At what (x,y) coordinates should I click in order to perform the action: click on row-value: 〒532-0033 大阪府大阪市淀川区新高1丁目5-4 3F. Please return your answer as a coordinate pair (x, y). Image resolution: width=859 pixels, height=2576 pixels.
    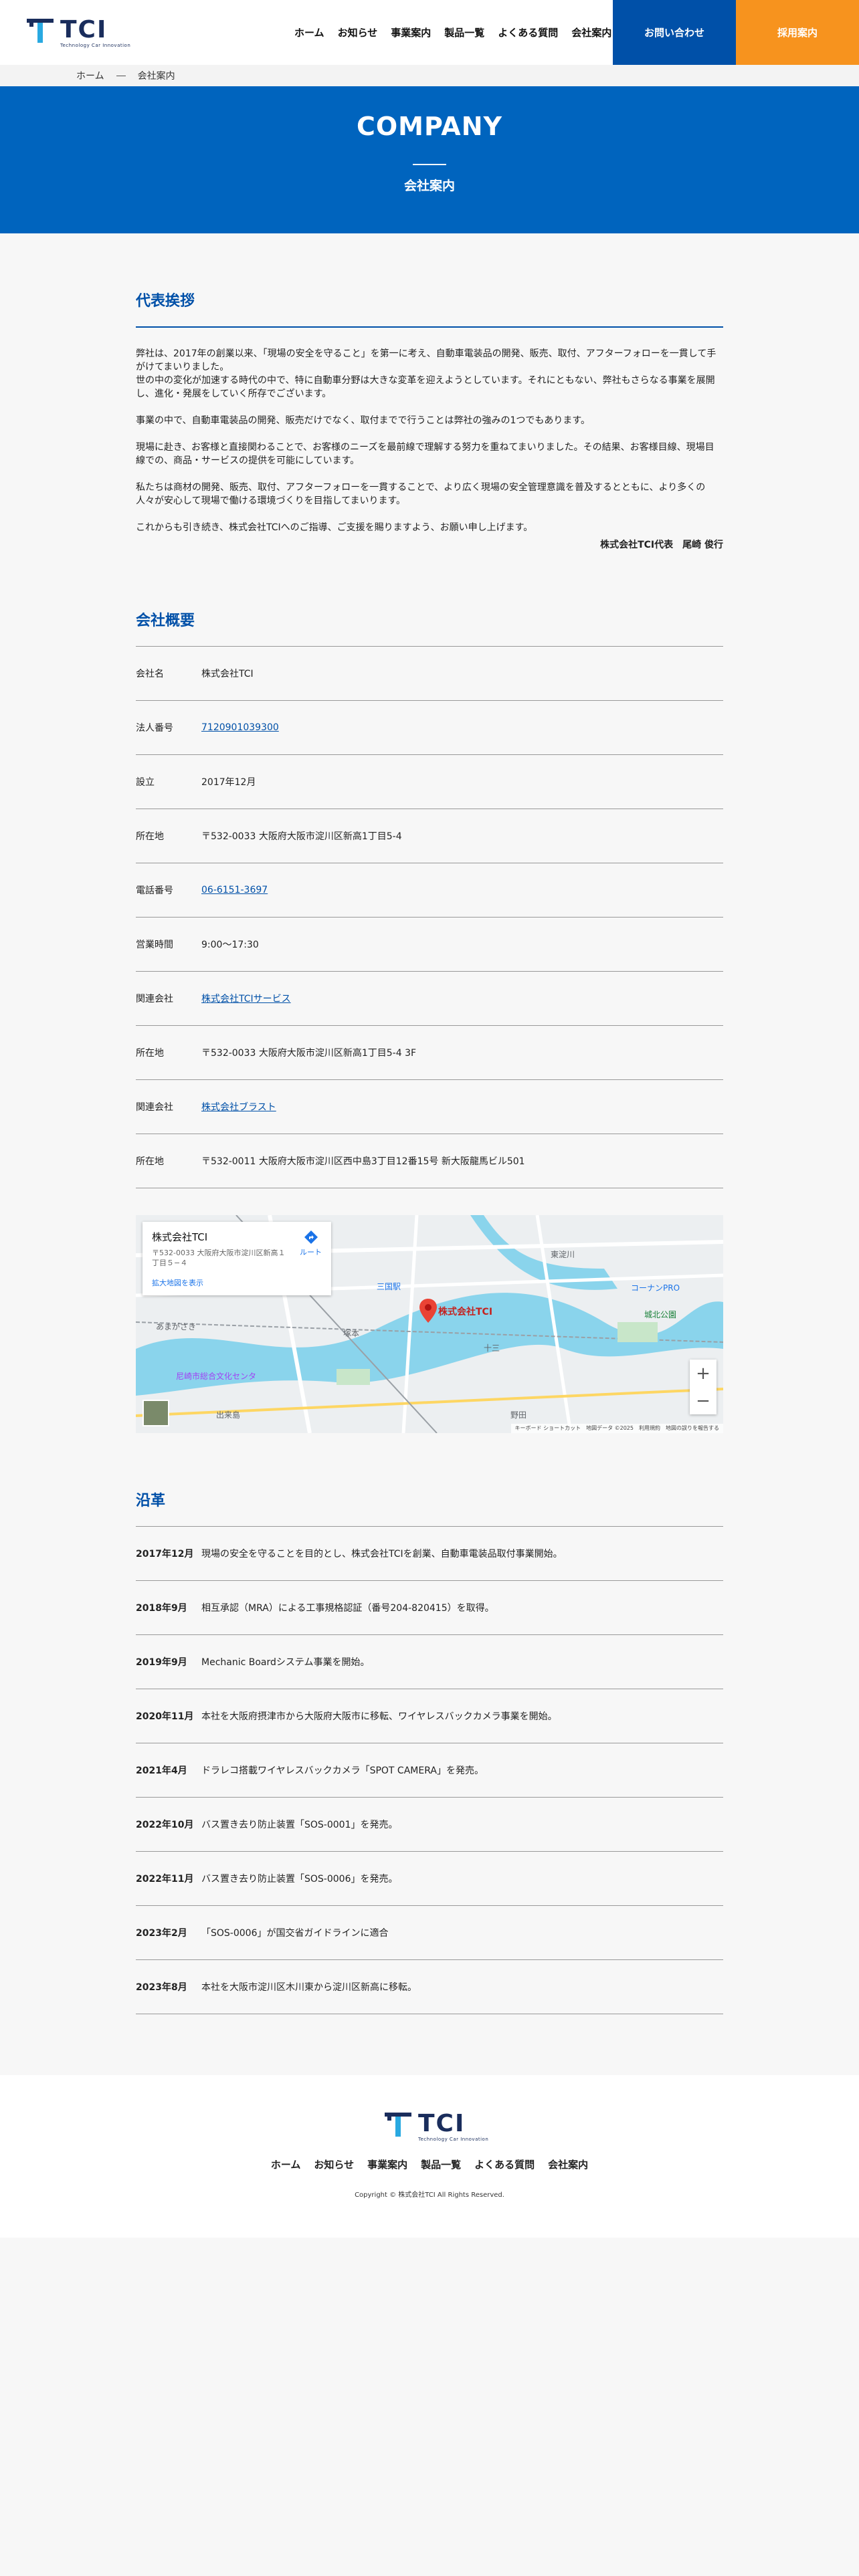
    Looking at the image, I should click on (309, 1053).